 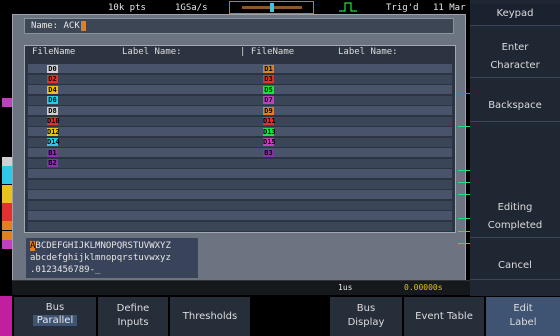 I want to click on channel-chip: B1, so click(x=52, y=152).